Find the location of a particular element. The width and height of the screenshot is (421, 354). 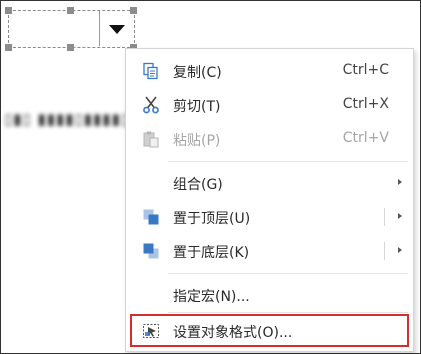

bring-to-front-icon is located at coordinates (151, 217).